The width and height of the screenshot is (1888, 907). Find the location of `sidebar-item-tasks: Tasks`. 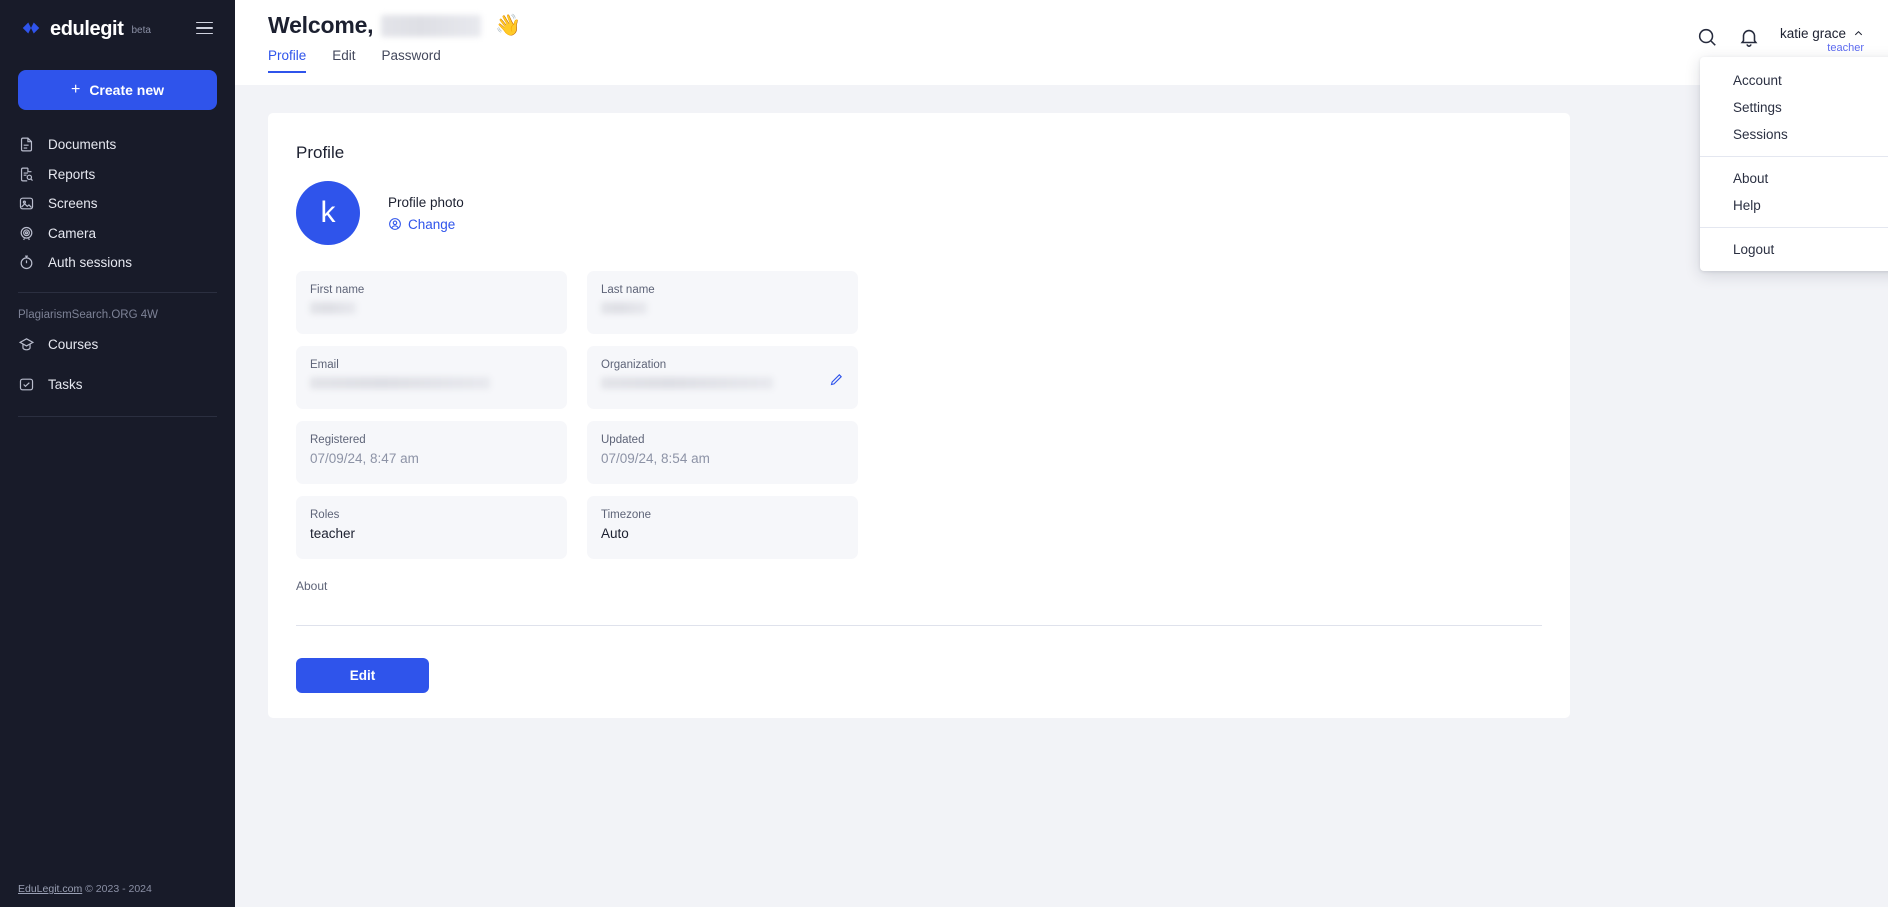

sidebar-item-tasks: Tasks is located at coordinates (117, 385).